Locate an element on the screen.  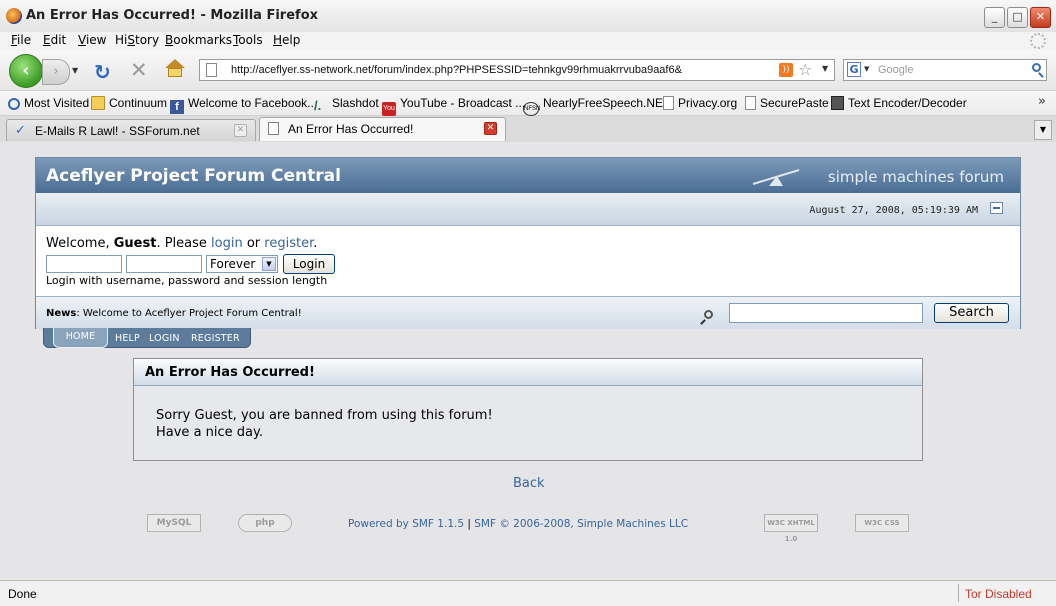
bookmark-continuum: Continuum is located at coordinates (129, 103).